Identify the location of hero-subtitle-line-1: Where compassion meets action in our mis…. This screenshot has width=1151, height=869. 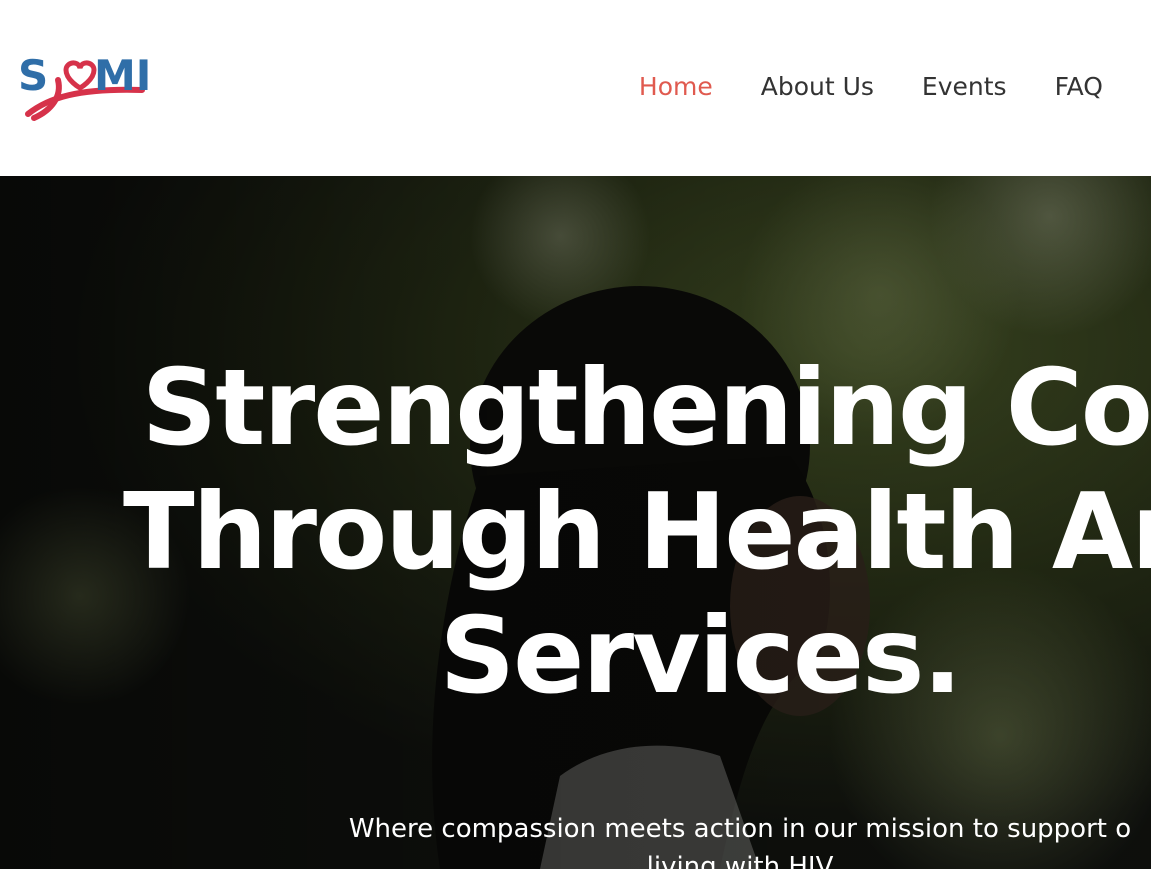
(740, 829).